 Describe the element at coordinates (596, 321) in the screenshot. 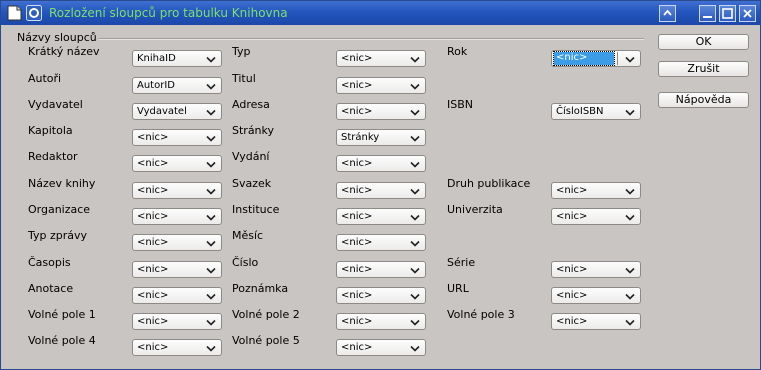

I see `custom-field-3-select: <nic>` at that location.